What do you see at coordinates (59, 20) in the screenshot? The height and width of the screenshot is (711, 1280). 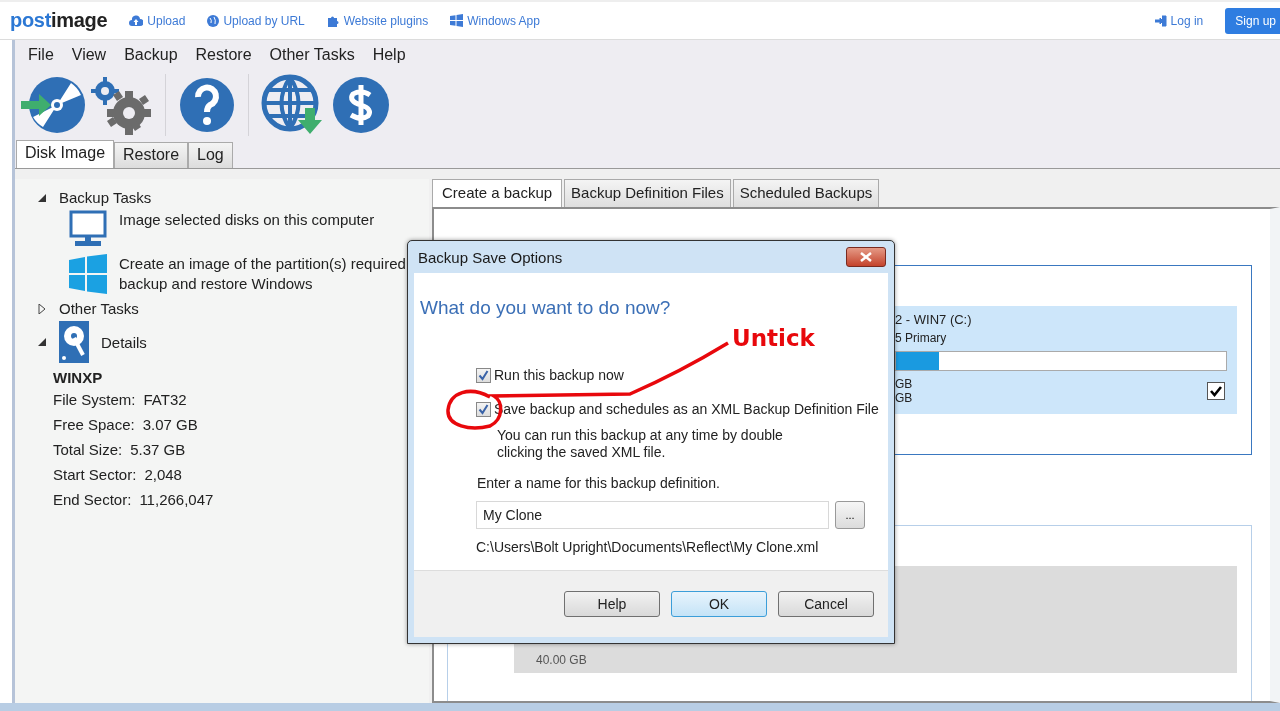 I see `site-logo: postimage` at bounding box center [59, 20].